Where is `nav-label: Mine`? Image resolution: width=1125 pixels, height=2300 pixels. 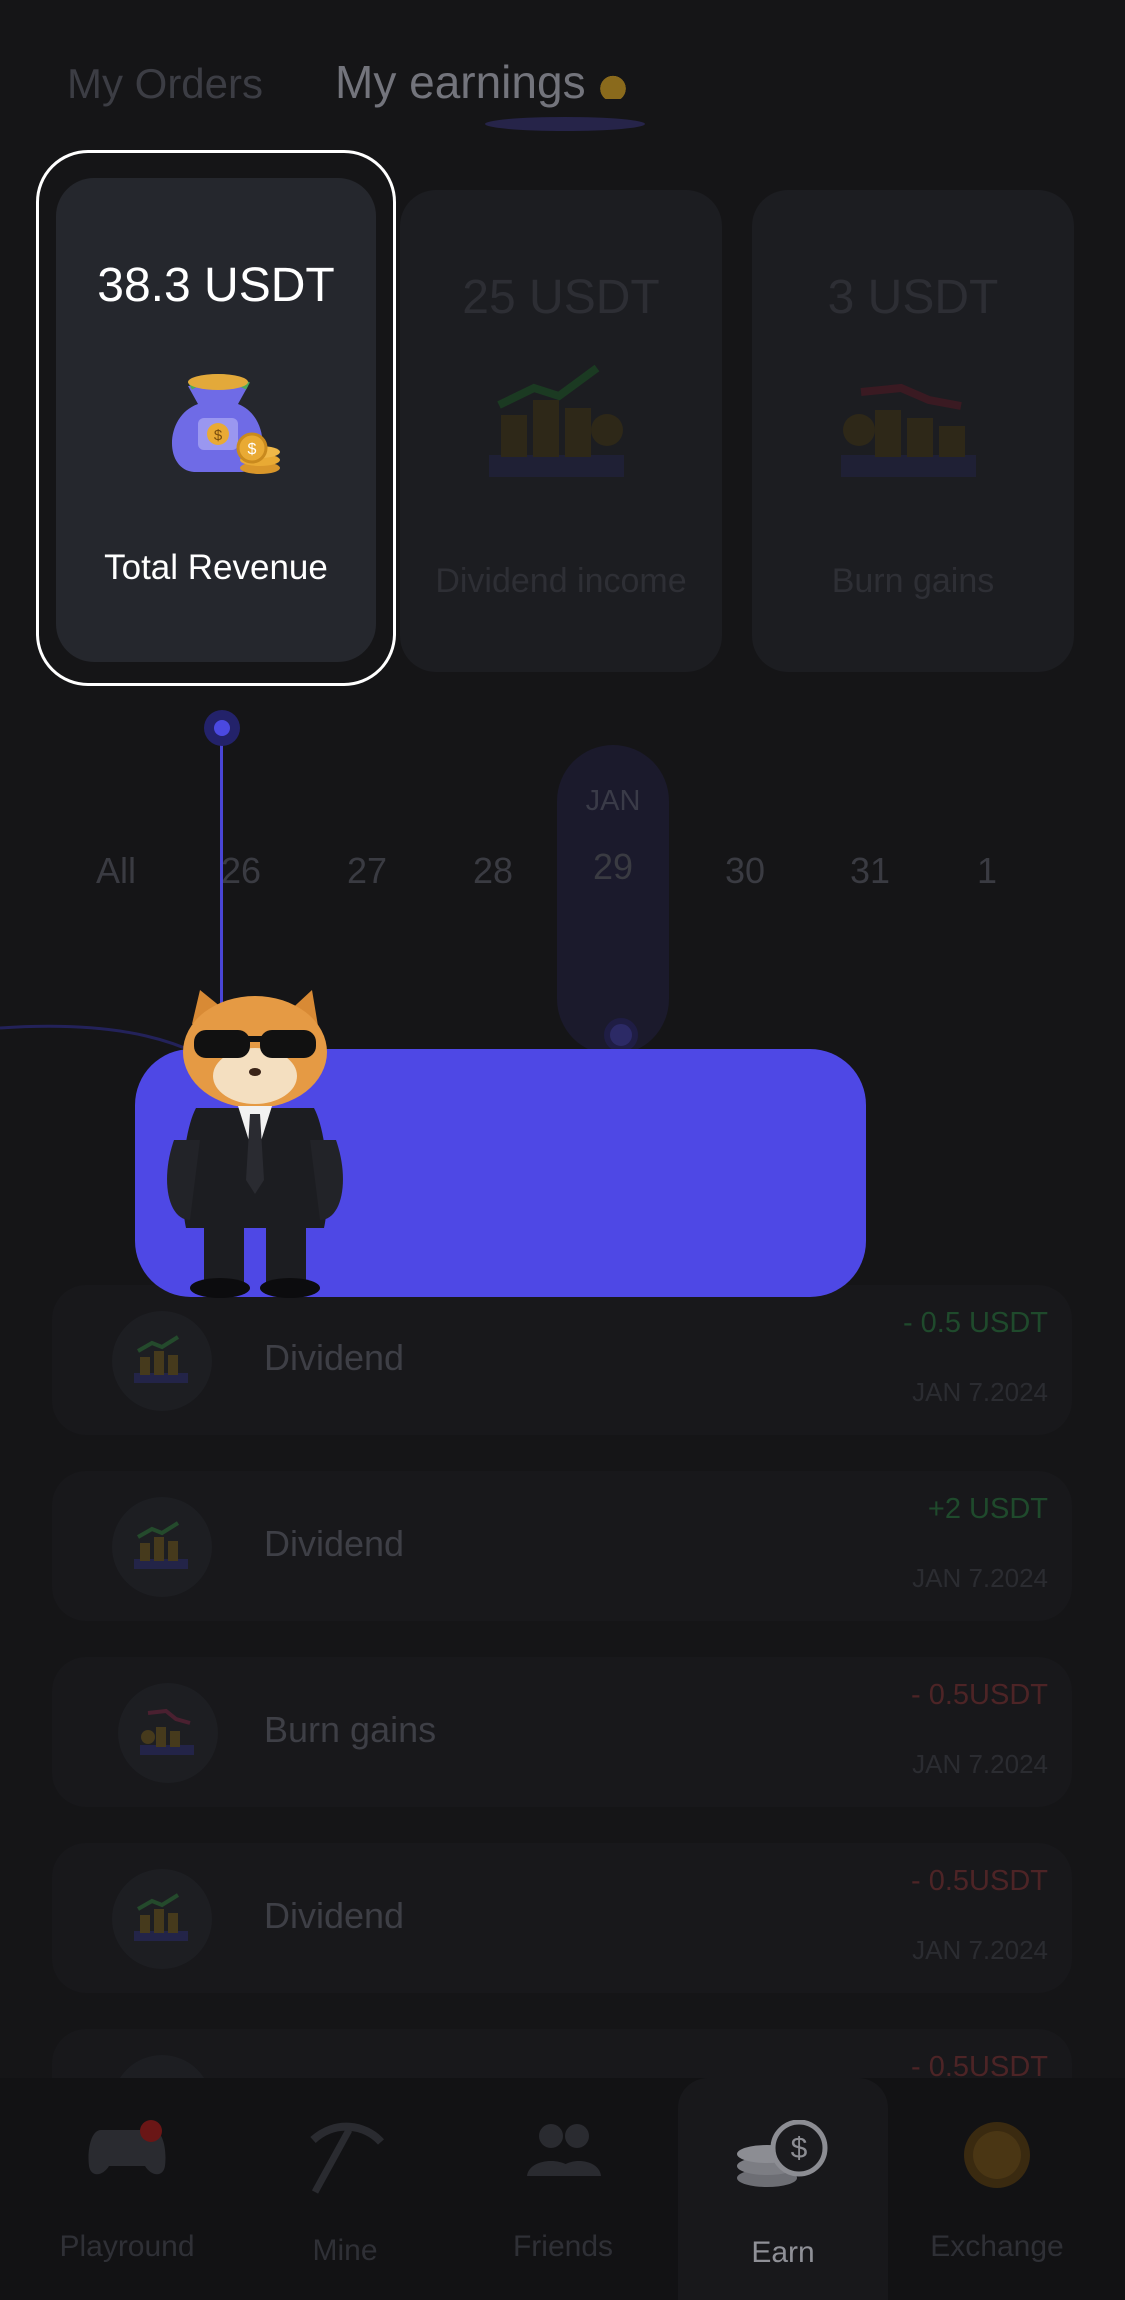
nav-label: Mine is located at coordinates (345, 2250).